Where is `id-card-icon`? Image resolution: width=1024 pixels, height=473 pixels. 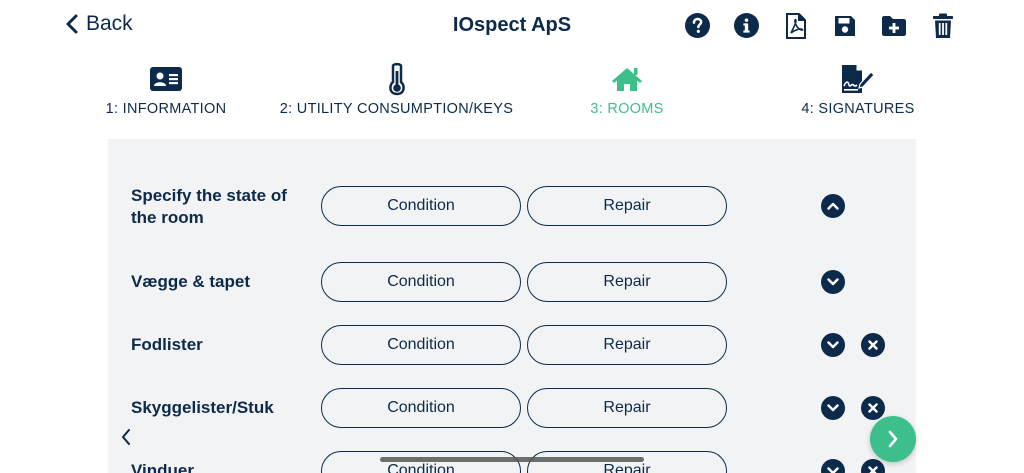
id-card-icon is located at coordinates (166, 79).